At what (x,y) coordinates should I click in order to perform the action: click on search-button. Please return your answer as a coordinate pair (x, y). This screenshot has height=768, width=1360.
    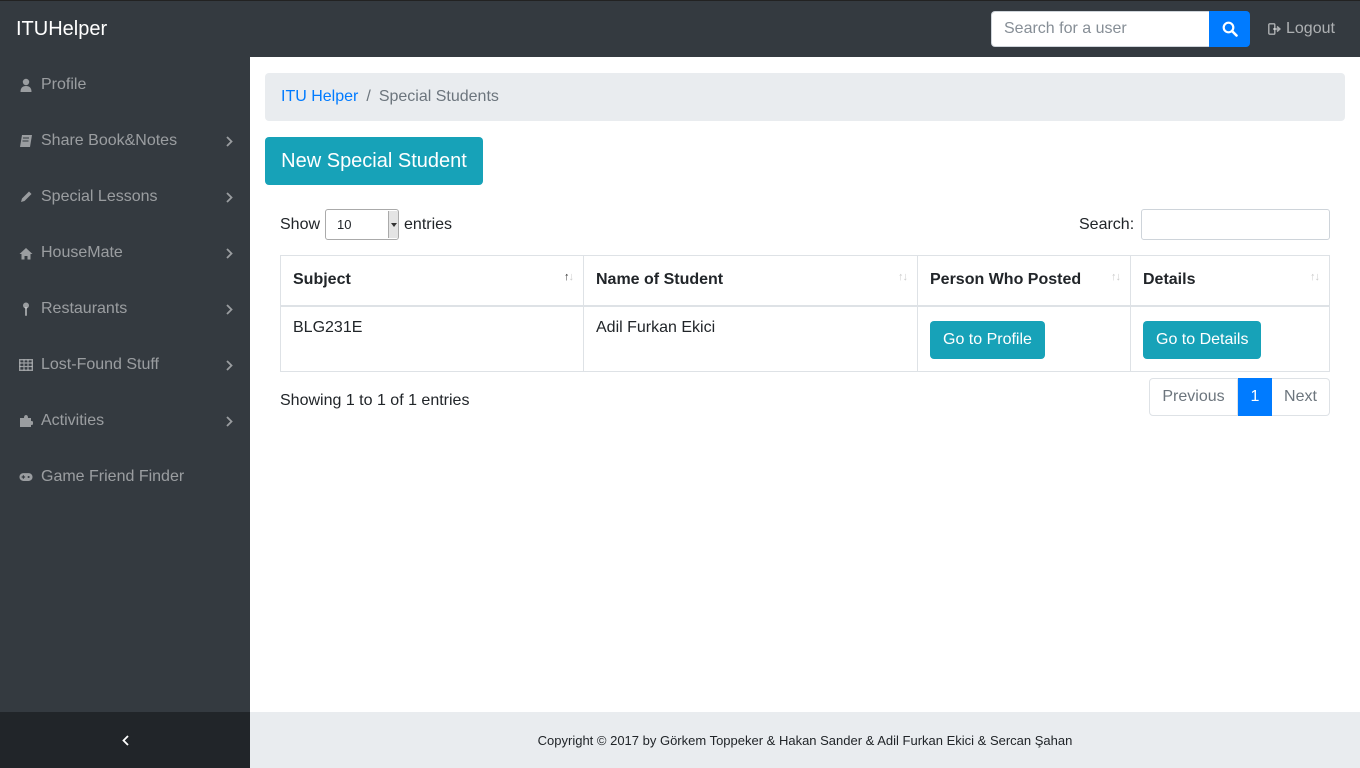
    Looking at the image, I should click on (1229, 29).